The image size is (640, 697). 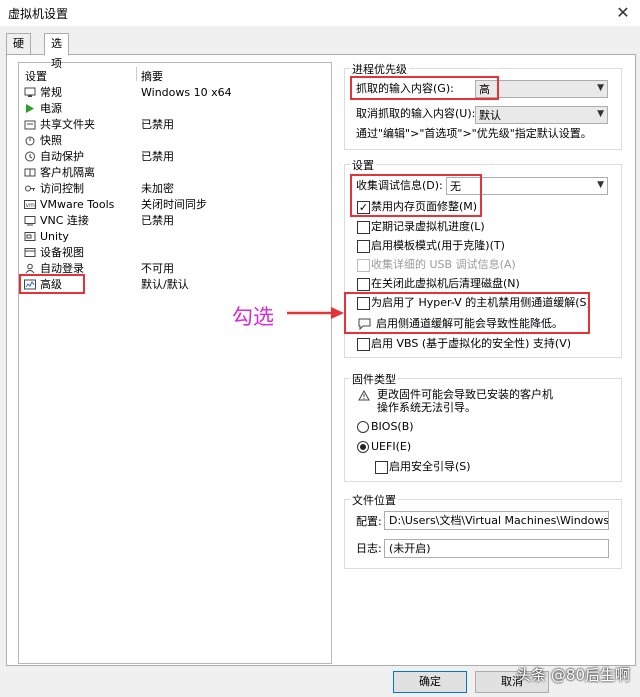 I want to click on list-item-name: Unity, so click(x=54, y=236).